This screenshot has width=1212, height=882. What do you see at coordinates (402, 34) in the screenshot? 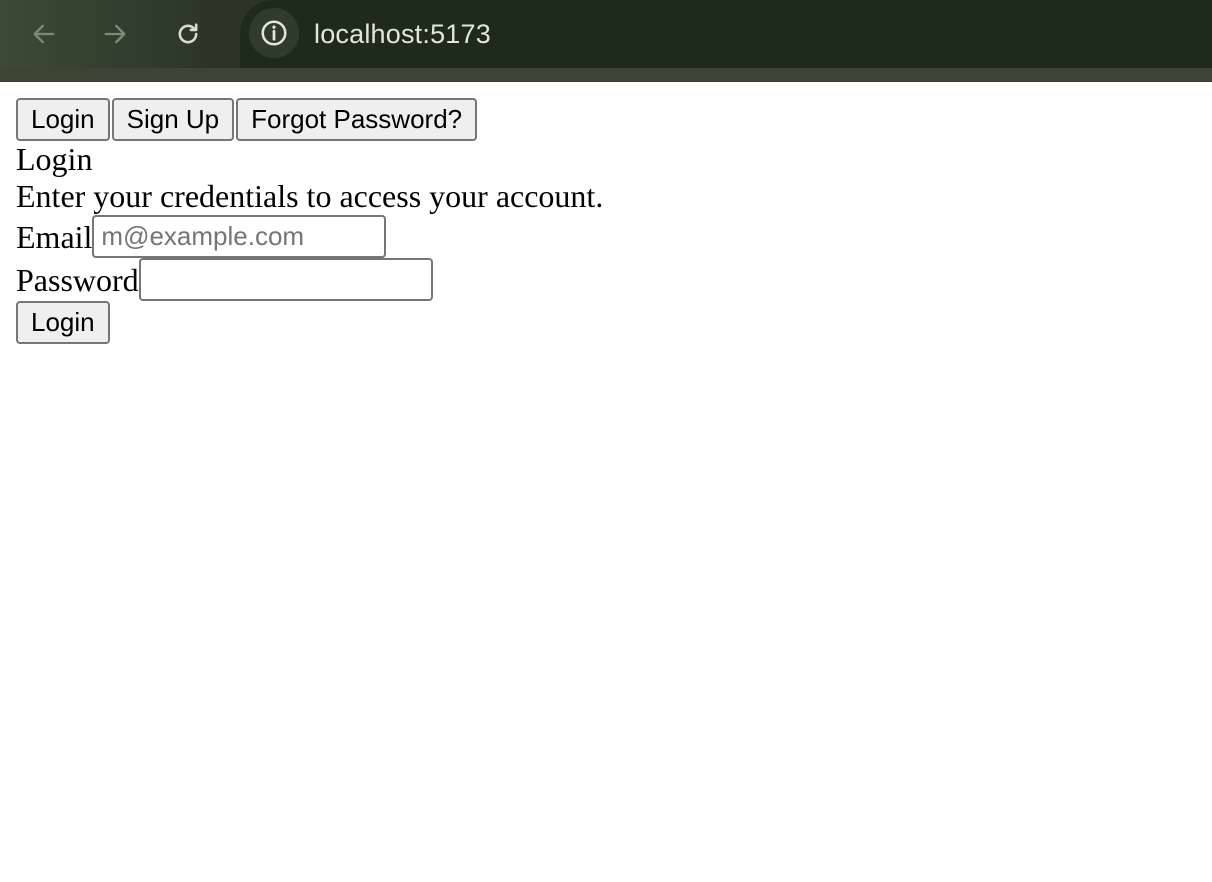
I see `url-text: localhost:5173` at bounding box center [402, 34].